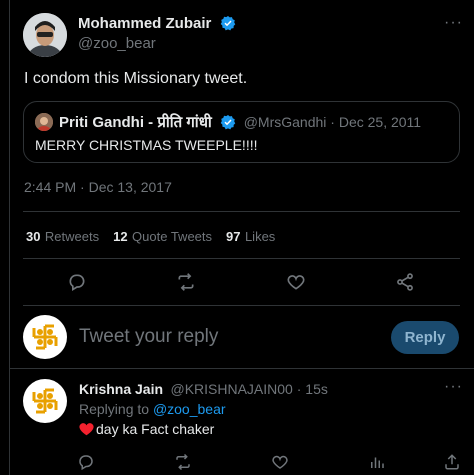  What do you see at coordinates (44, 122) in the screenshot?
I see `quote-author-avatar` at bounding box center [44, 122].